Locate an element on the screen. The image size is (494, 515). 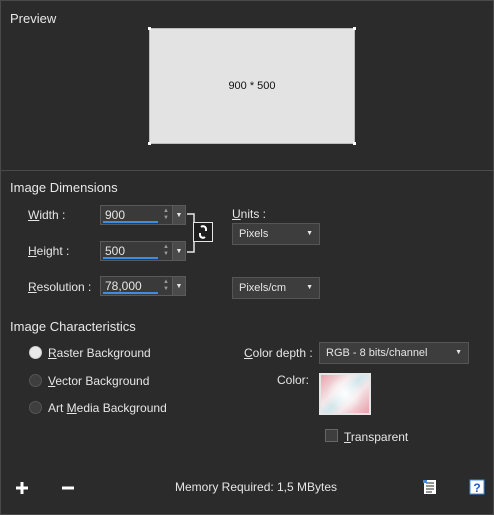
transparent-label: Transparent is located at coordinates (376, 437).